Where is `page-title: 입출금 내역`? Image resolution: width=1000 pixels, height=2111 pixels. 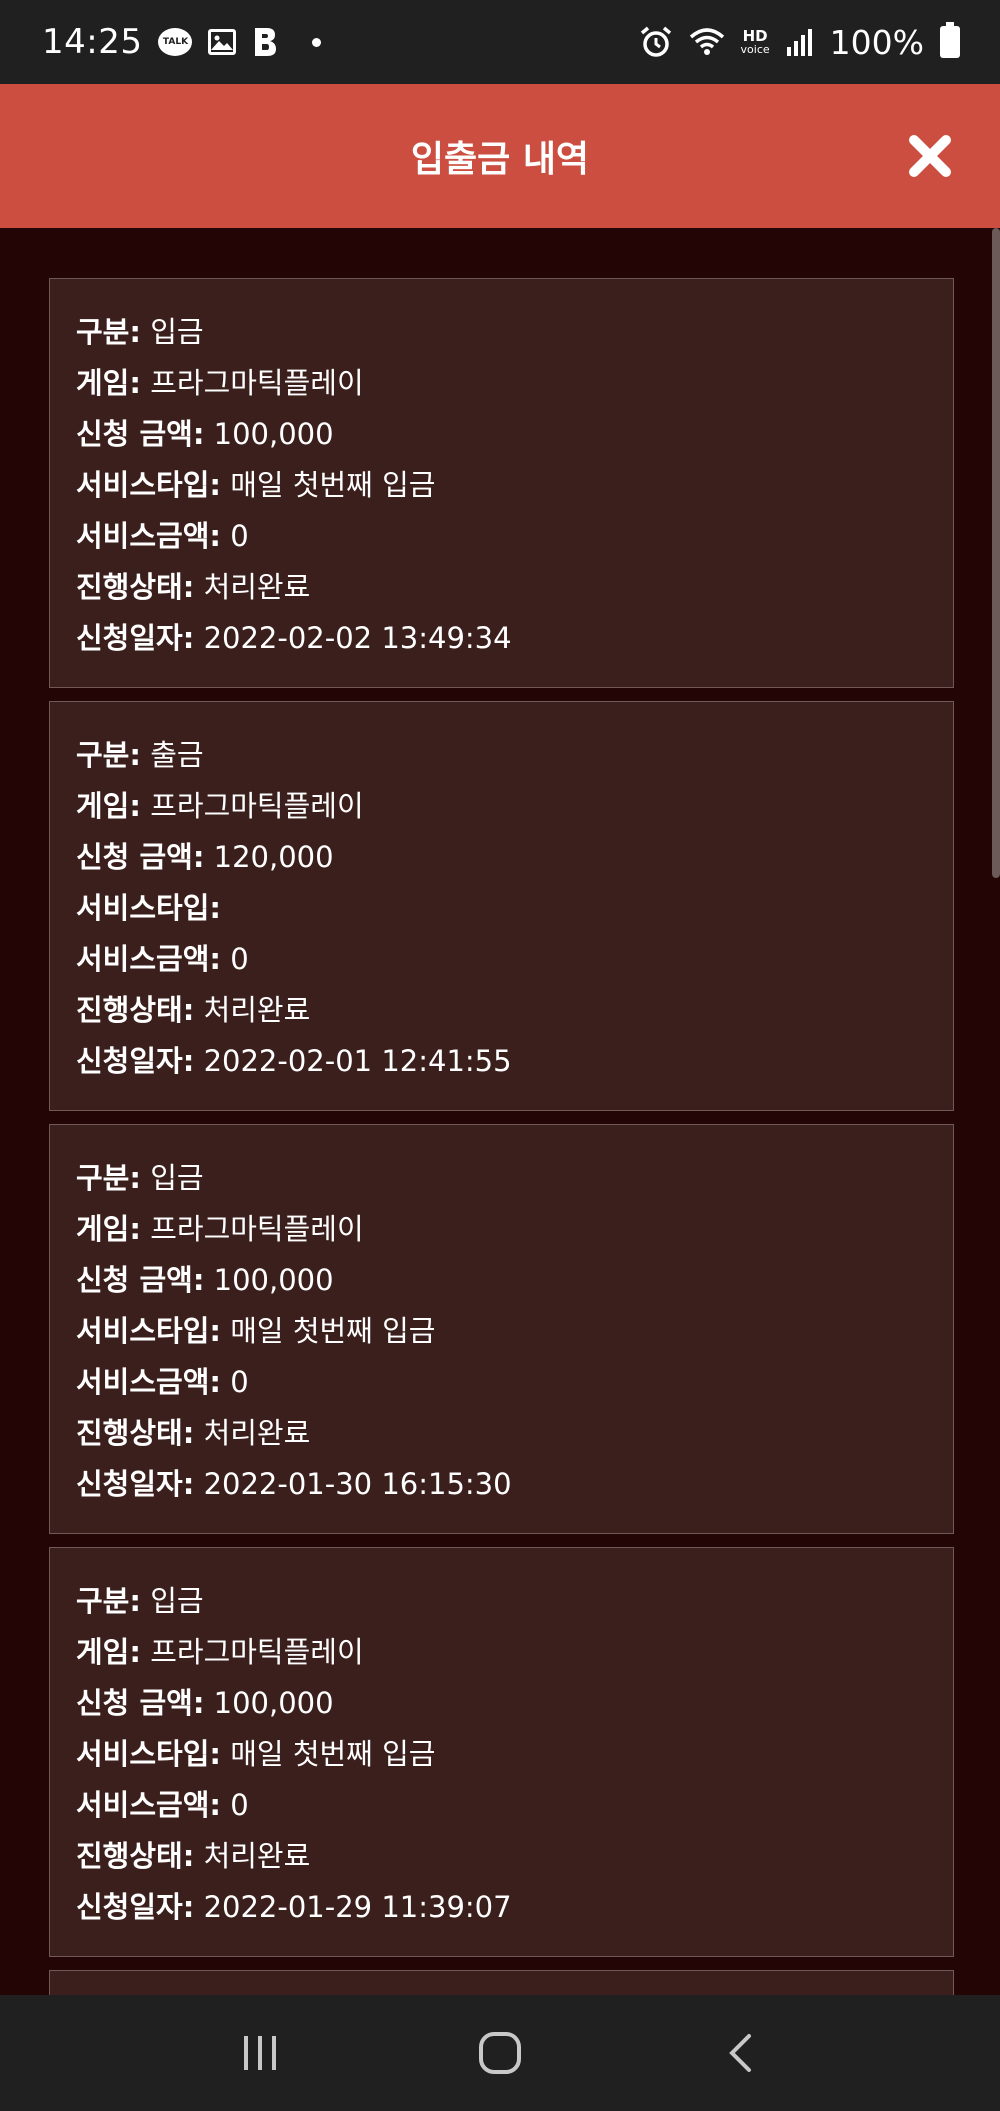 page-title: 입출금 내역 is located at coordinates (500, 159).